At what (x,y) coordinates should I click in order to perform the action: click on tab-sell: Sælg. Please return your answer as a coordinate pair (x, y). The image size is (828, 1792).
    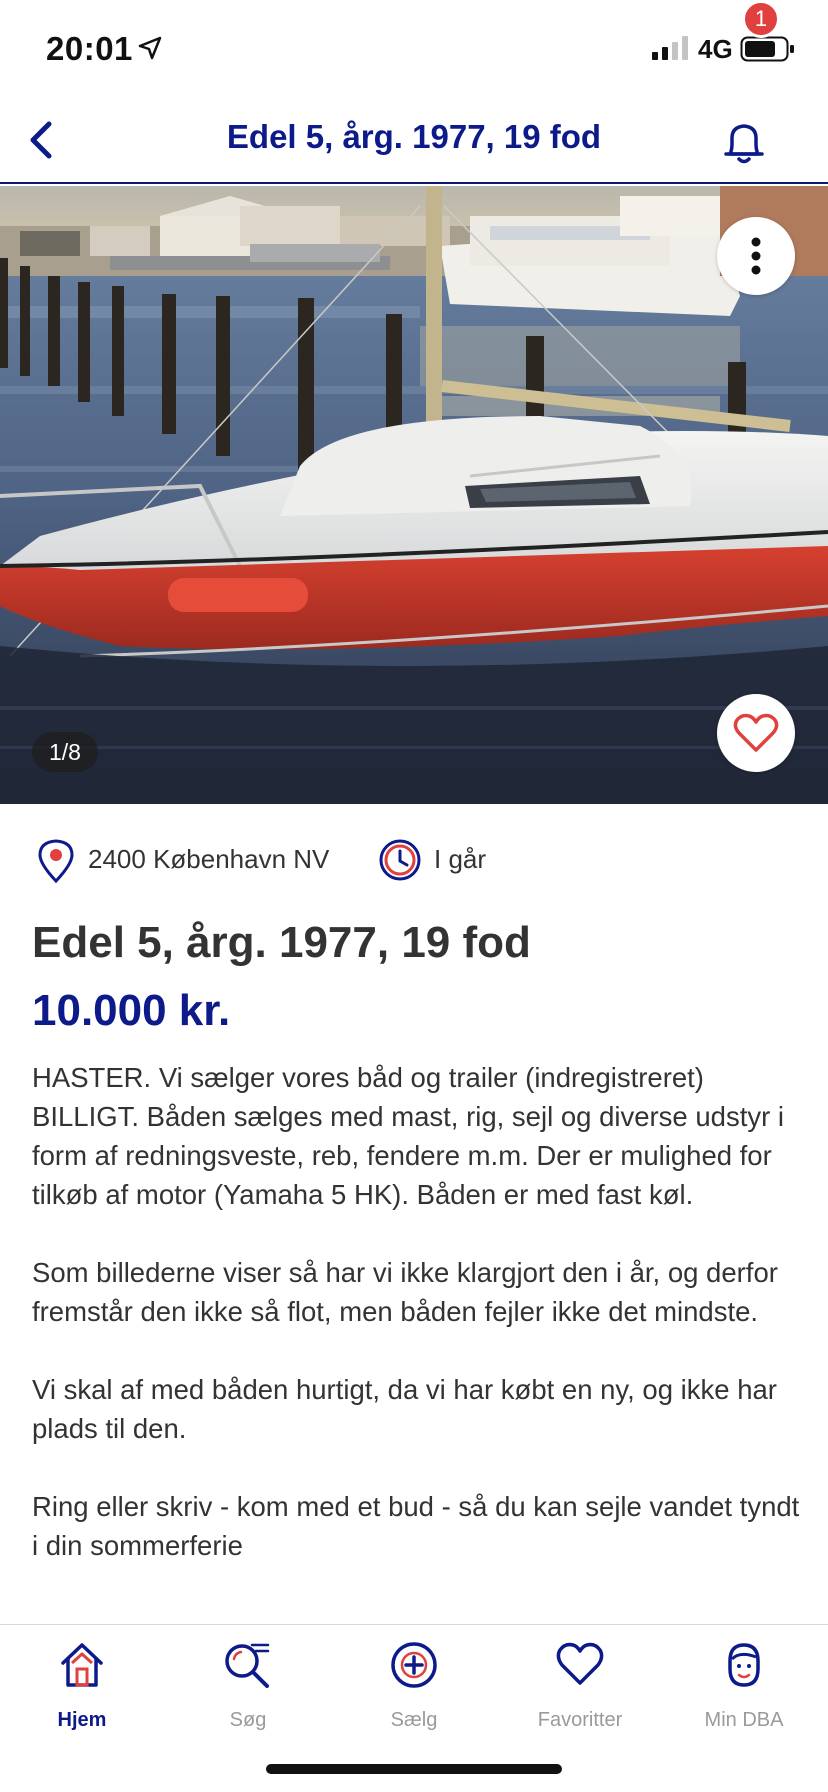
    Looking at the image, I should click on (414, 1687).